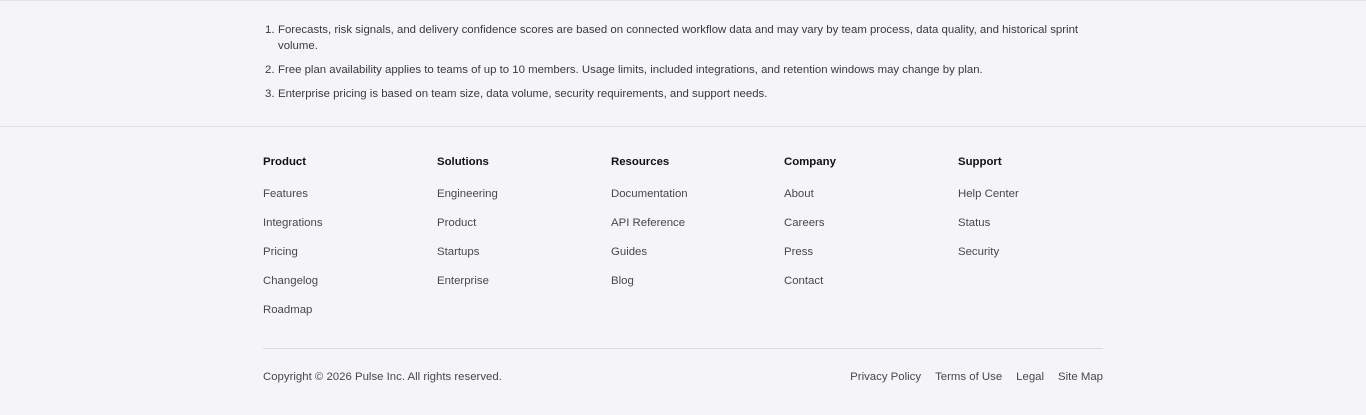 The image size is (1366, 415). What do you see at coordinates (270, 70) in the screenshot?
I see `footnote-number: 2.` at bounding box center [270, 70].